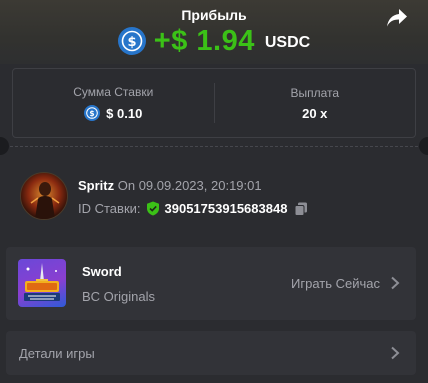  Describe the element at coordinates (96, 185) in the screenshot. I see `username: Spritz` at that location.